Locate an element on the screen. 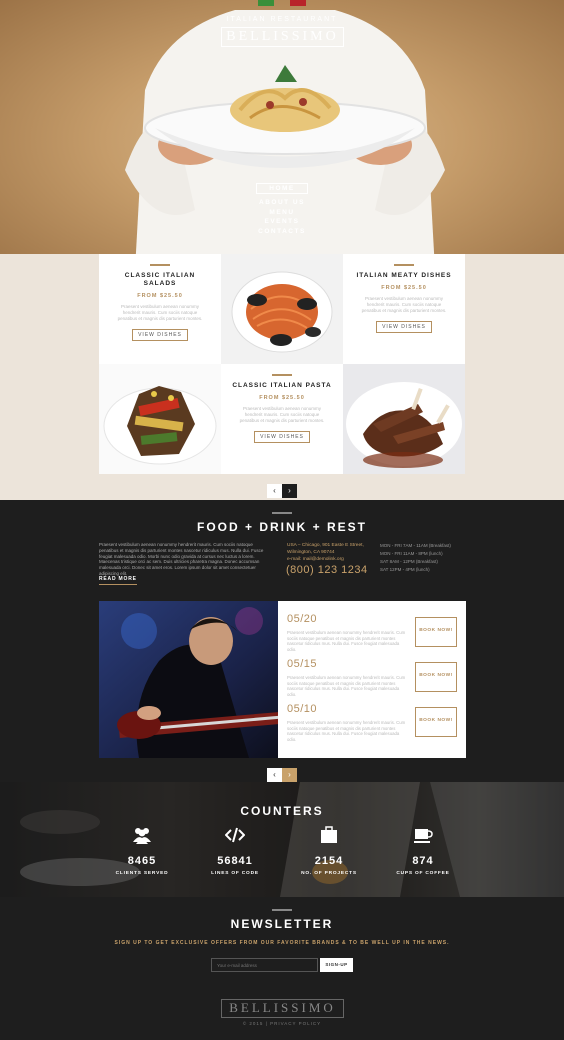 The height and width of the screenshot is (1040, 564). main-navigation: HOME ABOUT US MENU EVENTS CONTACTS is located at coordinates (282, 209).